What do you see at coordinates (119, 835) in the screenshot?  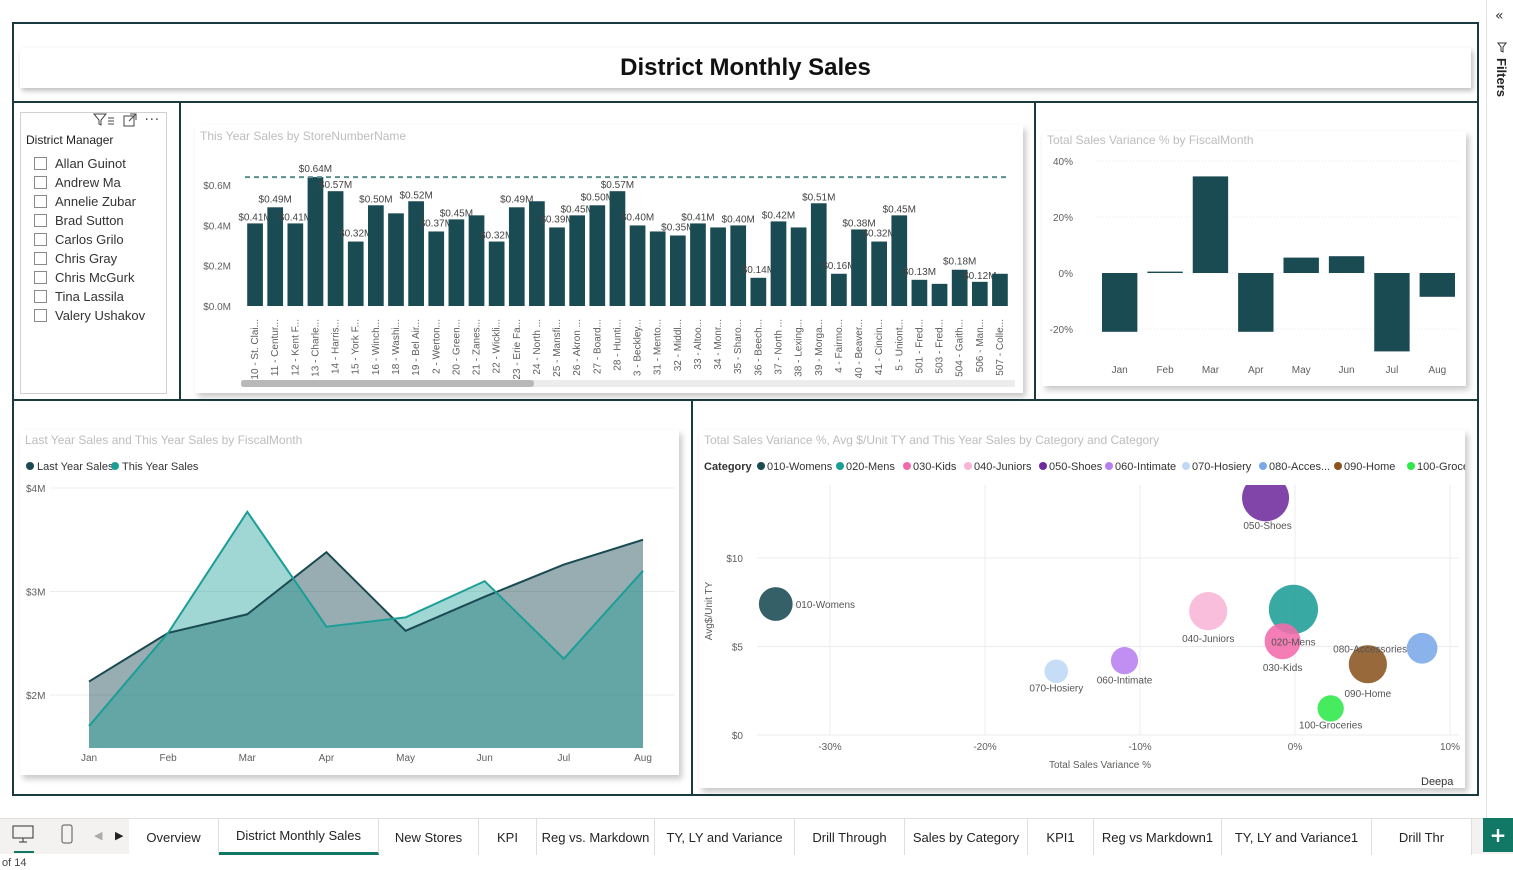 I see `next-page-icon: ▶` at bounding box center [119, 835].